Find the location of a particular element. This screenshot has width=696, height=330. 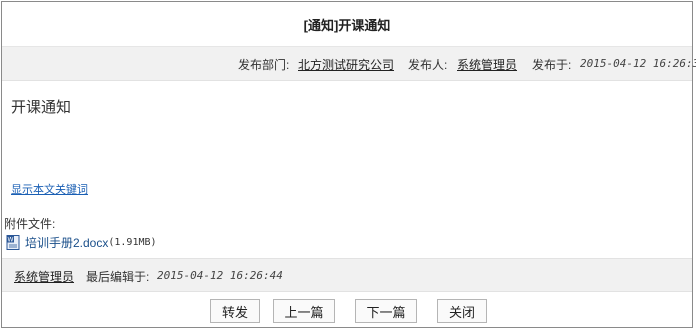

show-keywords-link: 显示本文关键词 is located at coordinates (49, 189).